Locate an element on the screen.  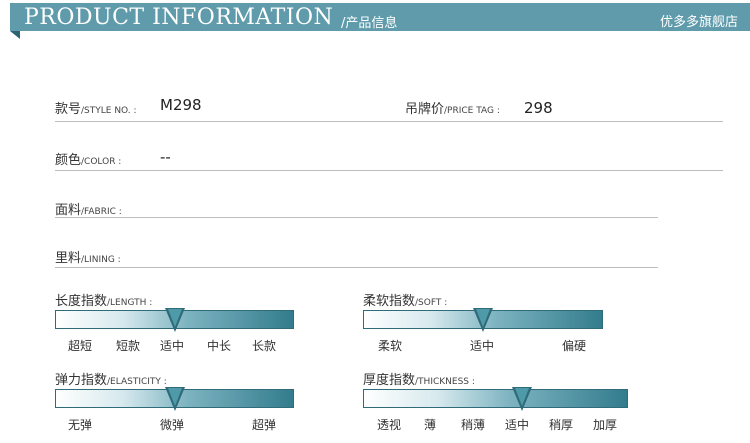
length-tick: 中长 is located at coordinates (219, 346).